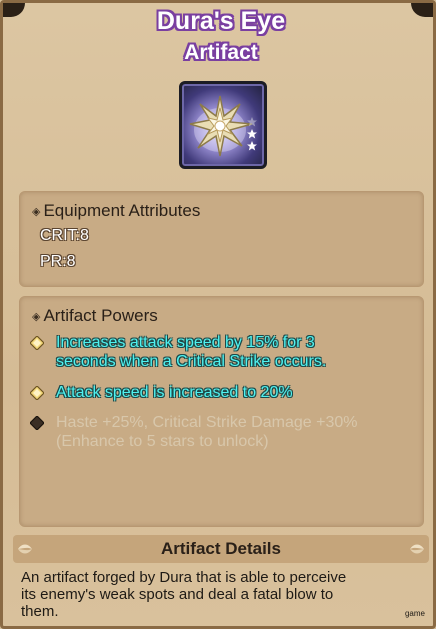 Image resolution: width=436 pixels, height=629 pixels. Describe the element at coordinates (252, 134) in the screenshot. I see `star-rating` at that location.